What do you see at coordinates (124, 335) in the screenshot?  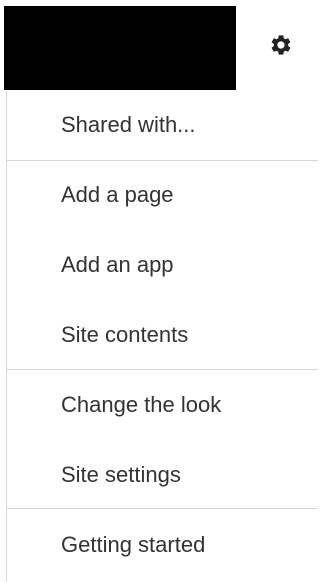 I see `menu-item-site-contents: Site contents` at bounding box center [124, 335].